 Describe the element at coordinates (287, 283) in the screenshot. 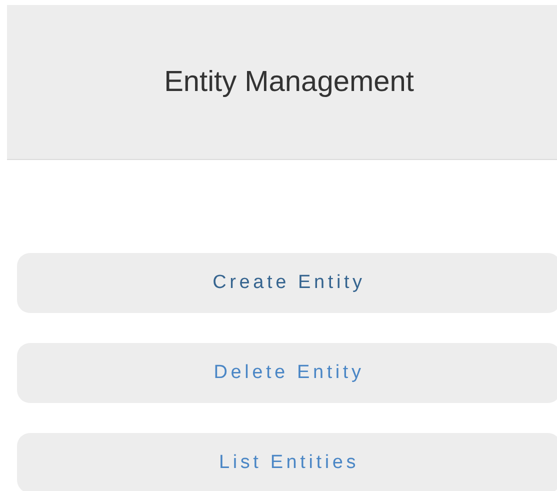

I see `create-entity-button: Create Entity` at that location.